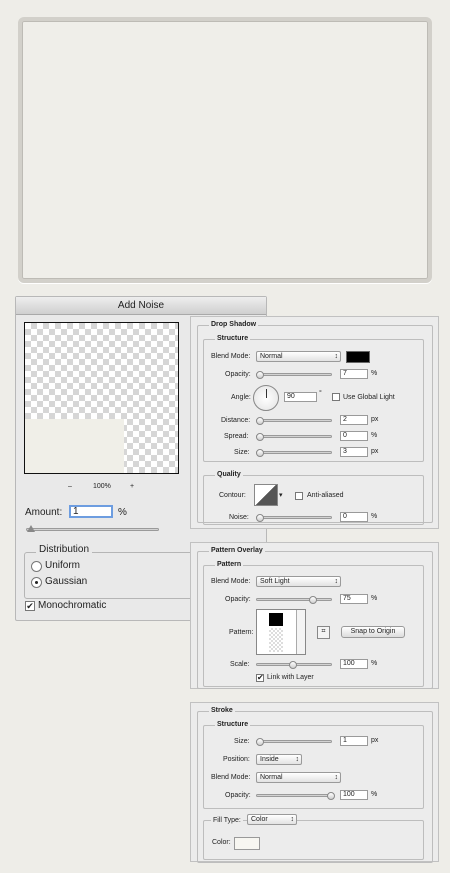  What do you see at coordinates (260, 678) in the screenshot?
I see `link-with-layer-checkbox: ✔` at bounding box center [260, 678].